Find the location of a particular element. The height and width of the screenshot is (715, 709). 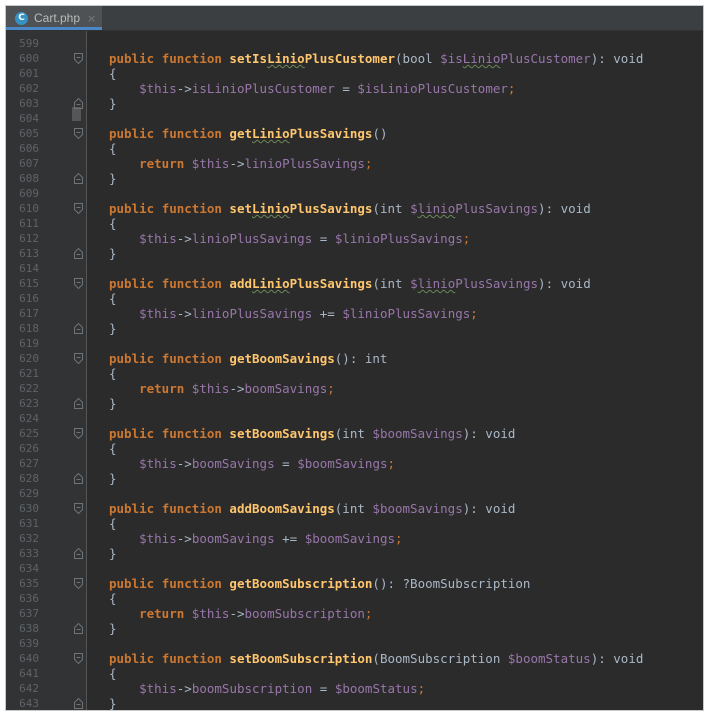

line-number: 626 is located at coordinates (29, 448).